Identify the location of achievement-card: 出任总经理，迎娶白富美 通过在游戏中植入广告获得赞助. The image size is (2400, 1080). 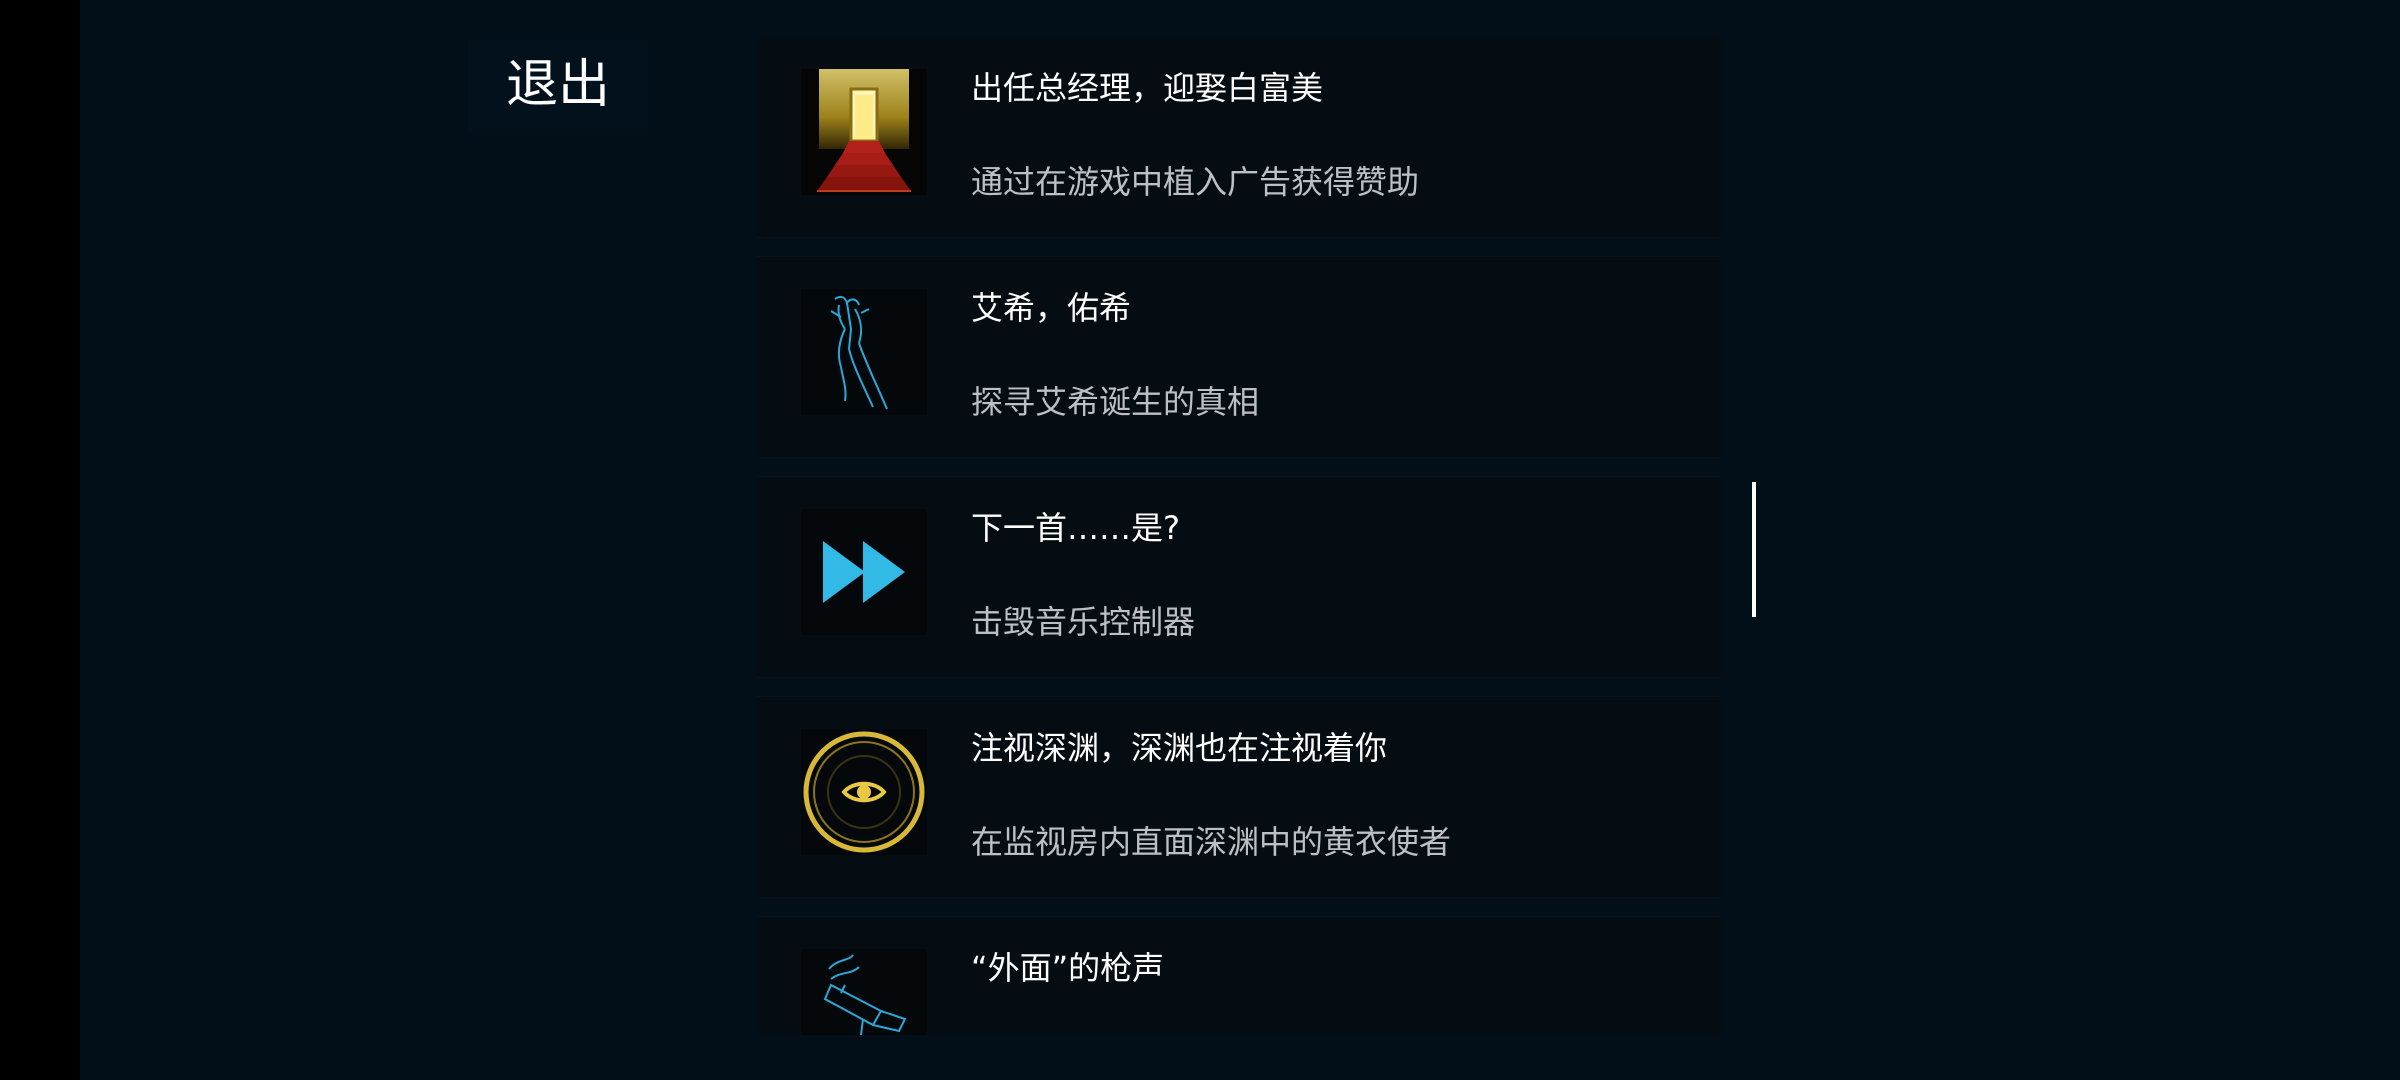
(1239, 137).